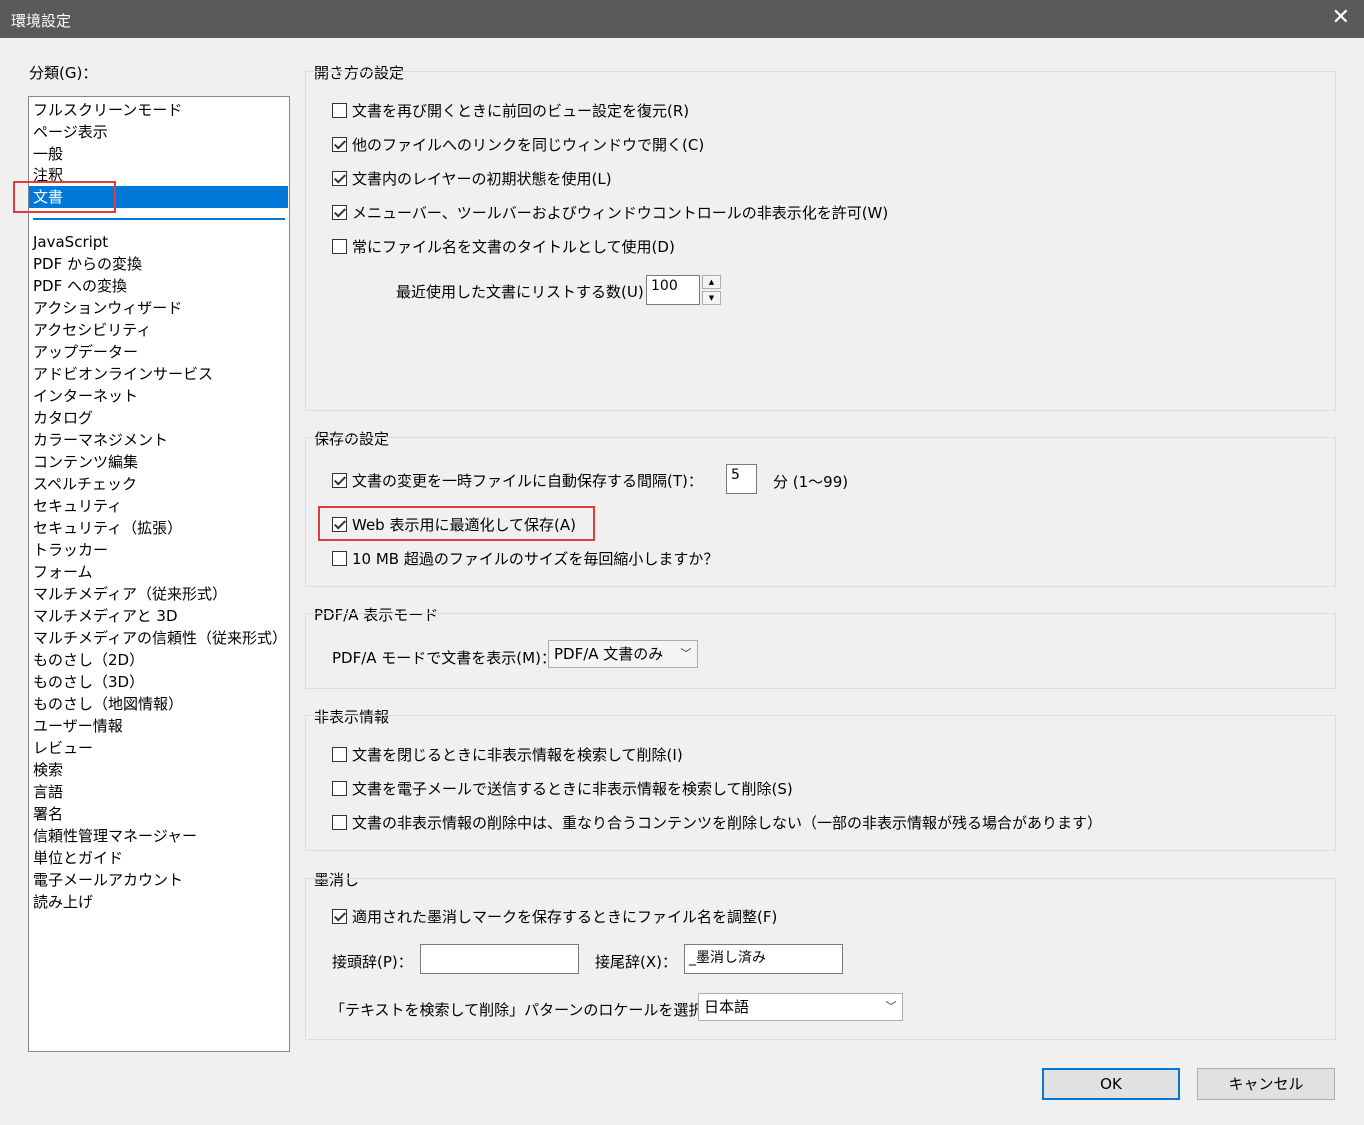 The height and width of the screenshot is (1125, 1364). What do you see at coordinates (521, 110) in the screenshot?
I see `restore-view-label: 文書を再び開くときに前回のビュー設定を復元(R)` at bounding box center [521, 110].